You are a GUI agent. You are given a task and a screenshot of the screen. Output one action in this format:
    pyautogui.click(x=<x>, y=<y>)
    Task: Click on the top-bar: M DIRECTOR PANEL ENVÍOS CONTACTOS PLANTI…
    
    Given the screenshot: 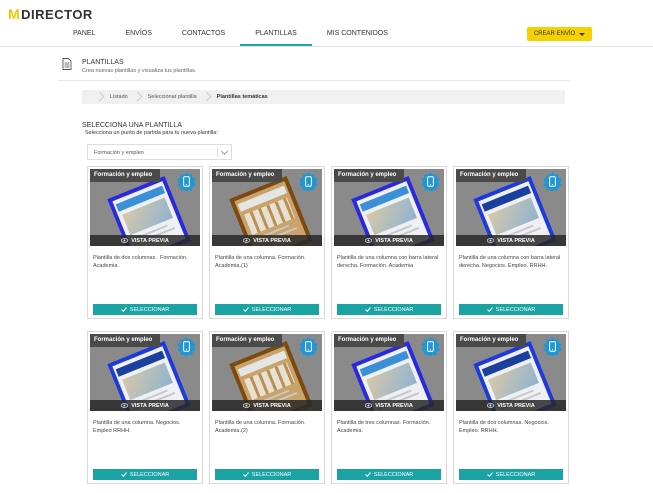 What is the action you would take?
    pyautogui.click(x=326, y=23)
    